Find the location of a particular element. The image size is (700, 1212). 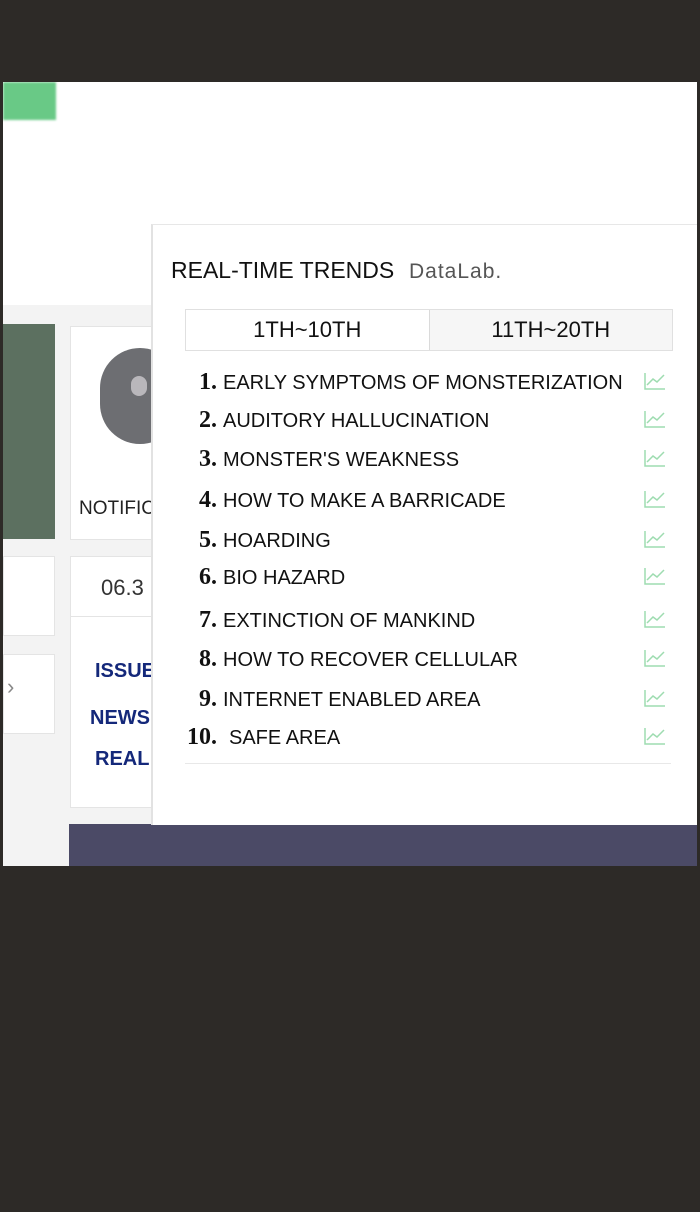

rank-number: 8. is located at coordinates (208, 659).